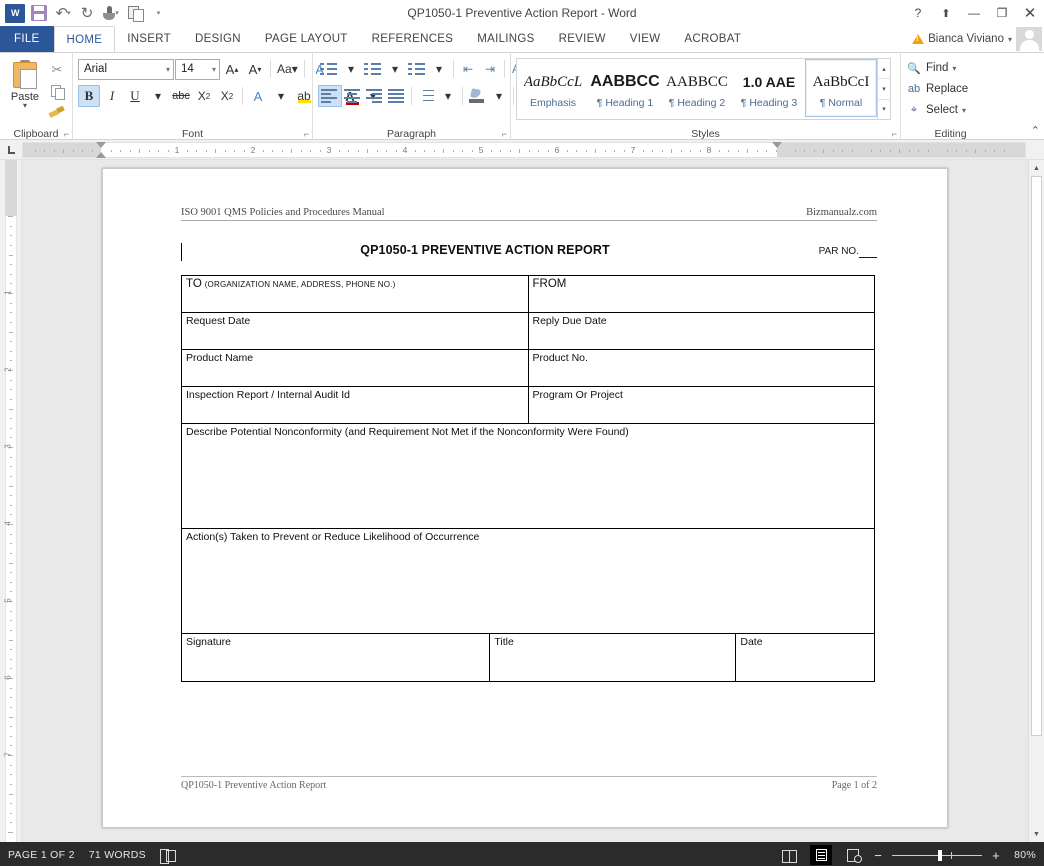  I want to click on avatar, so click(1029, 39).